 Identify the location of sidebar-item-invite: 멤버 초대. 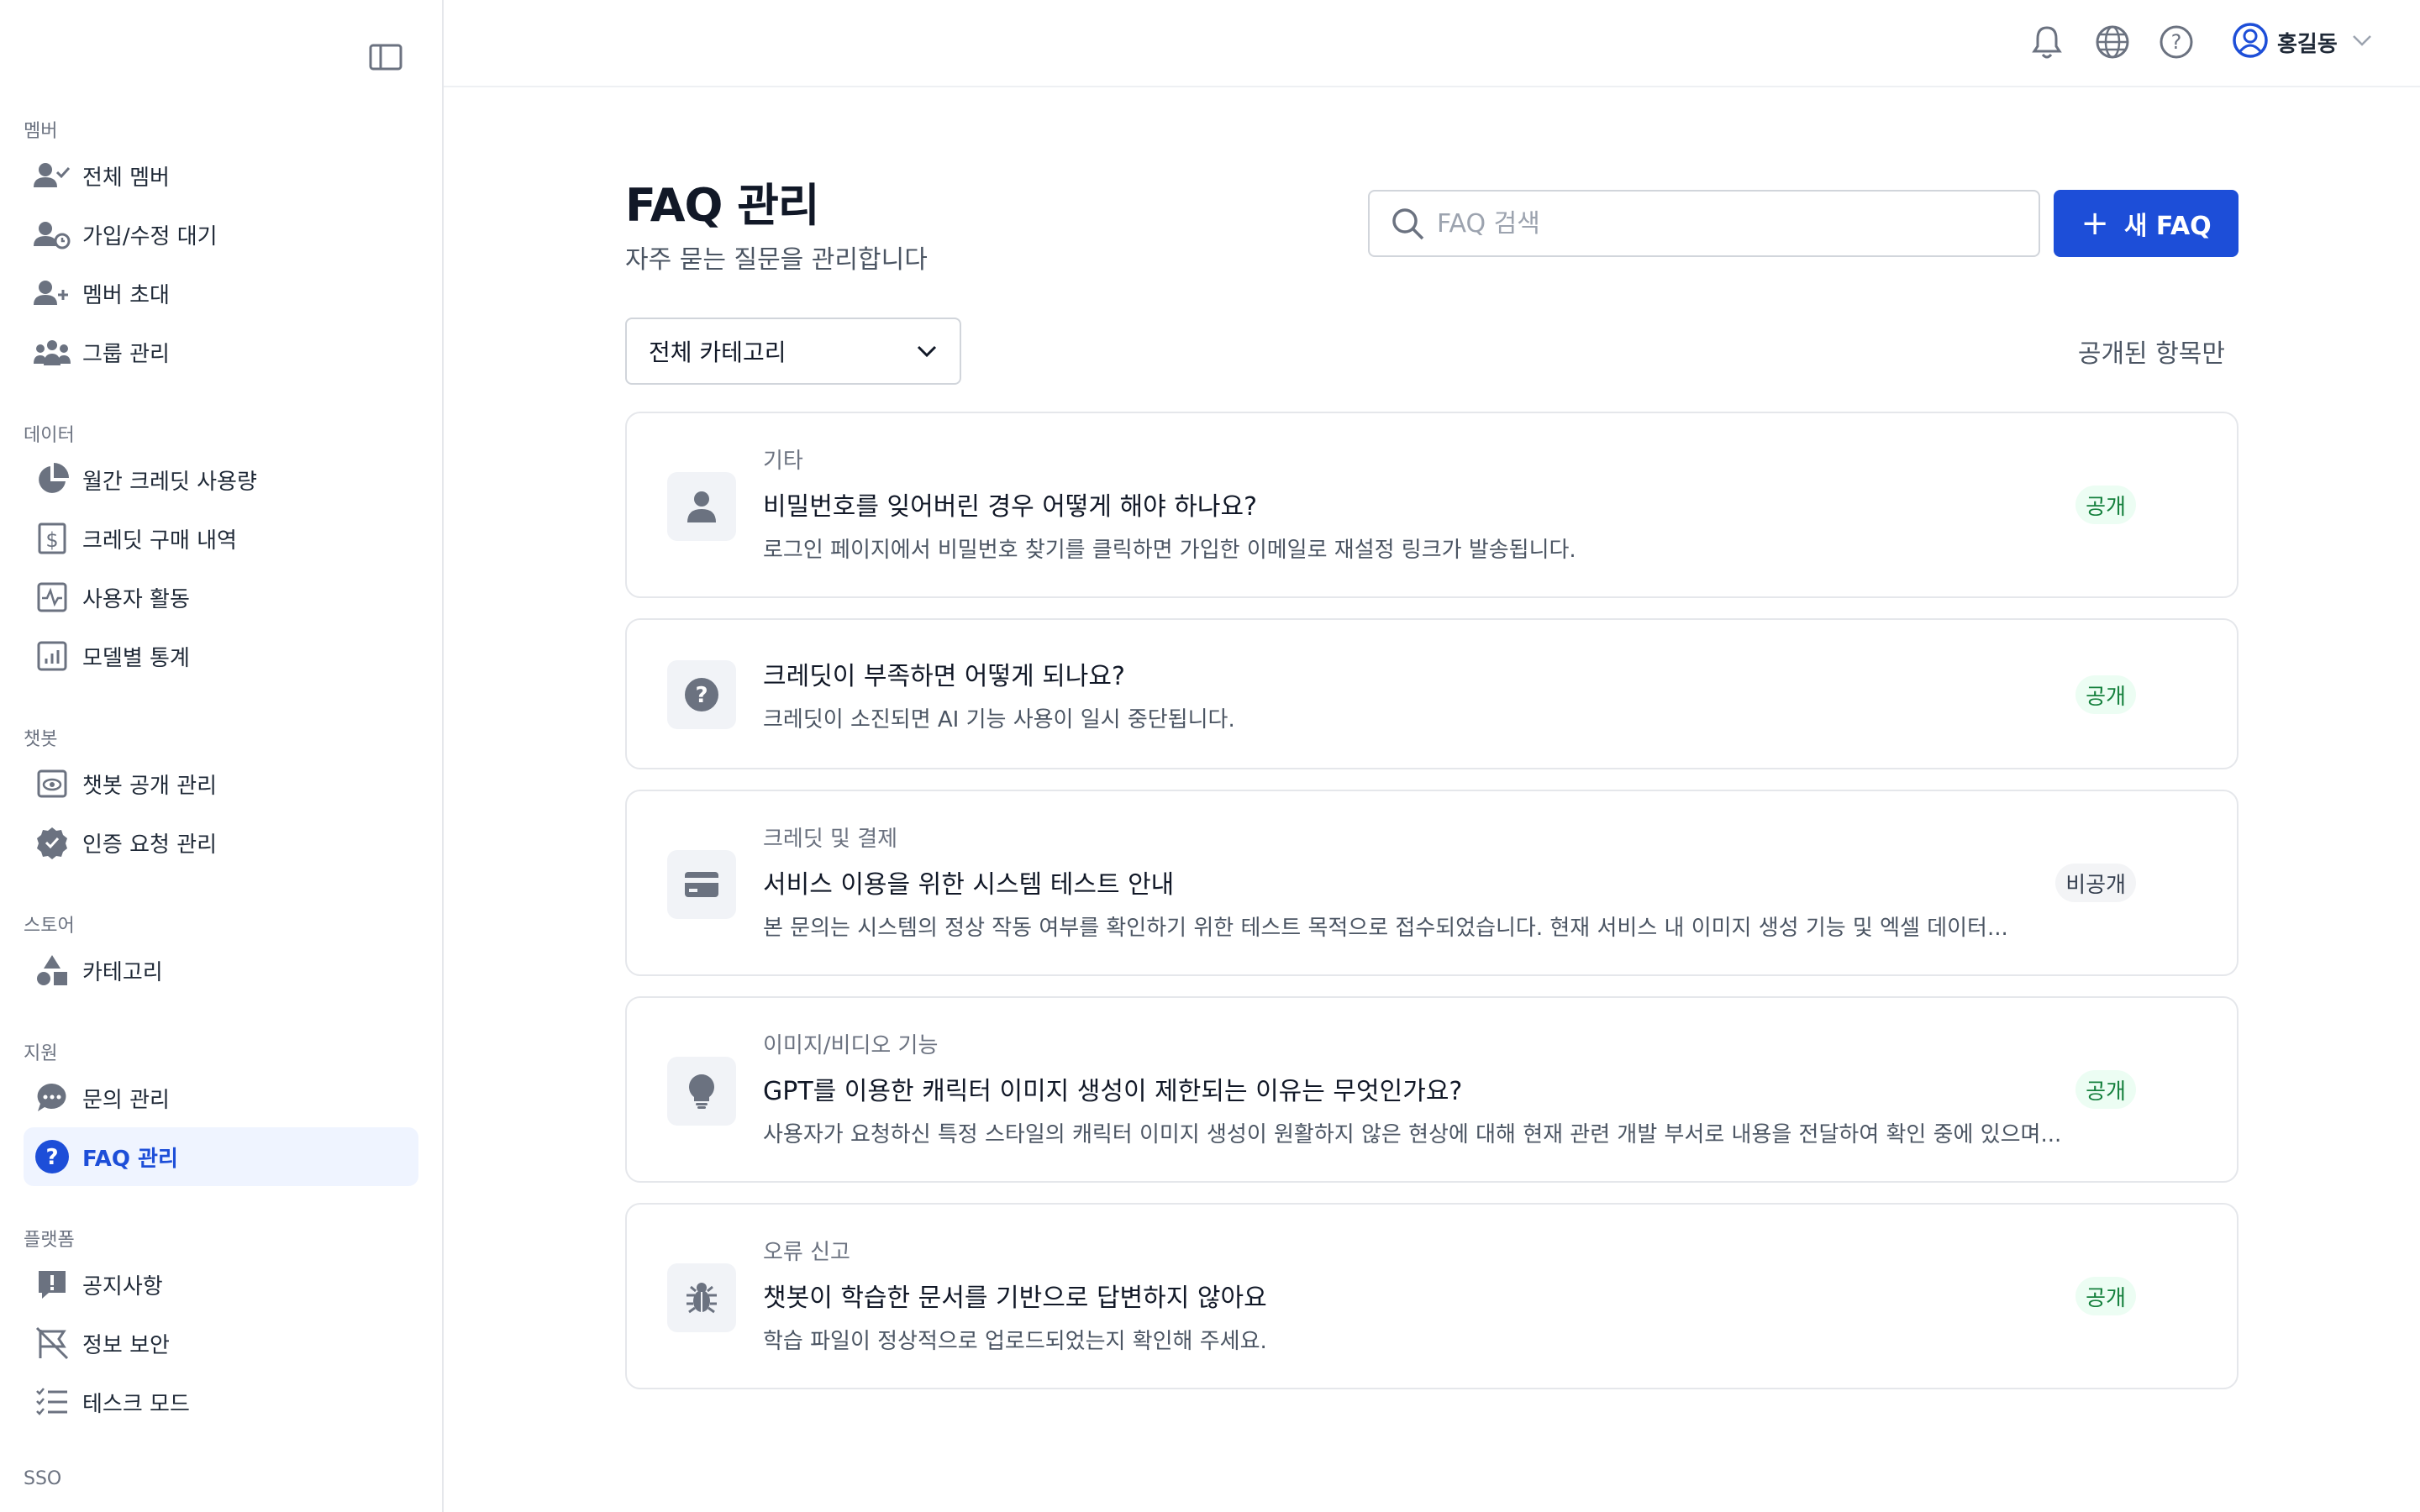
(221, 293).